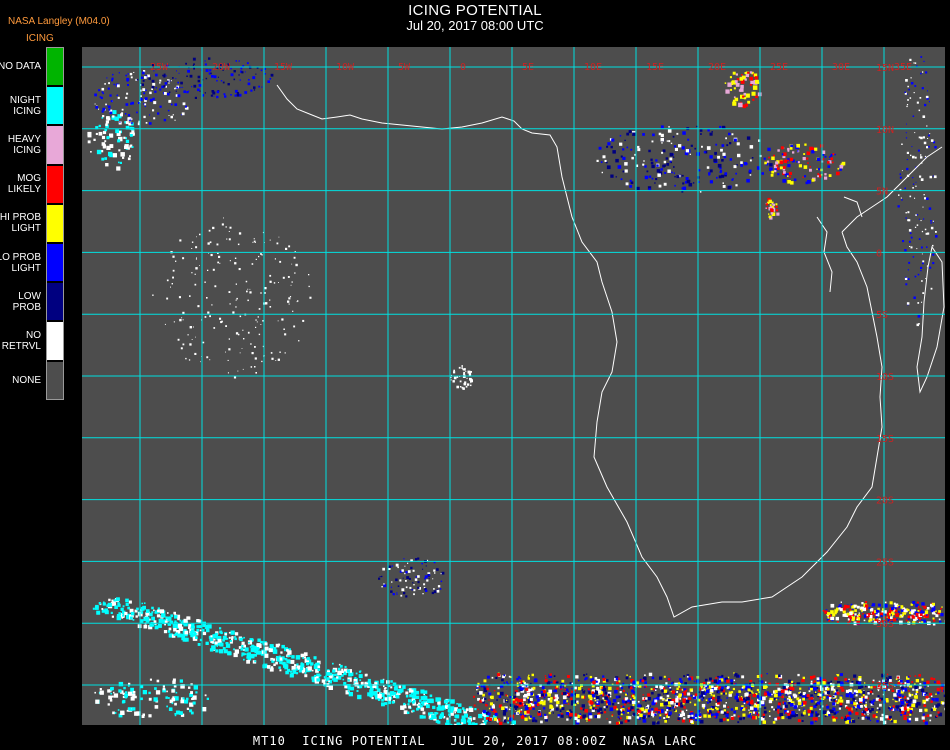 This screenshot has height=750, width=950. Describe the element at coordinates (717, 67) in the screenshot. I see `lon-label: 20E` at that location.